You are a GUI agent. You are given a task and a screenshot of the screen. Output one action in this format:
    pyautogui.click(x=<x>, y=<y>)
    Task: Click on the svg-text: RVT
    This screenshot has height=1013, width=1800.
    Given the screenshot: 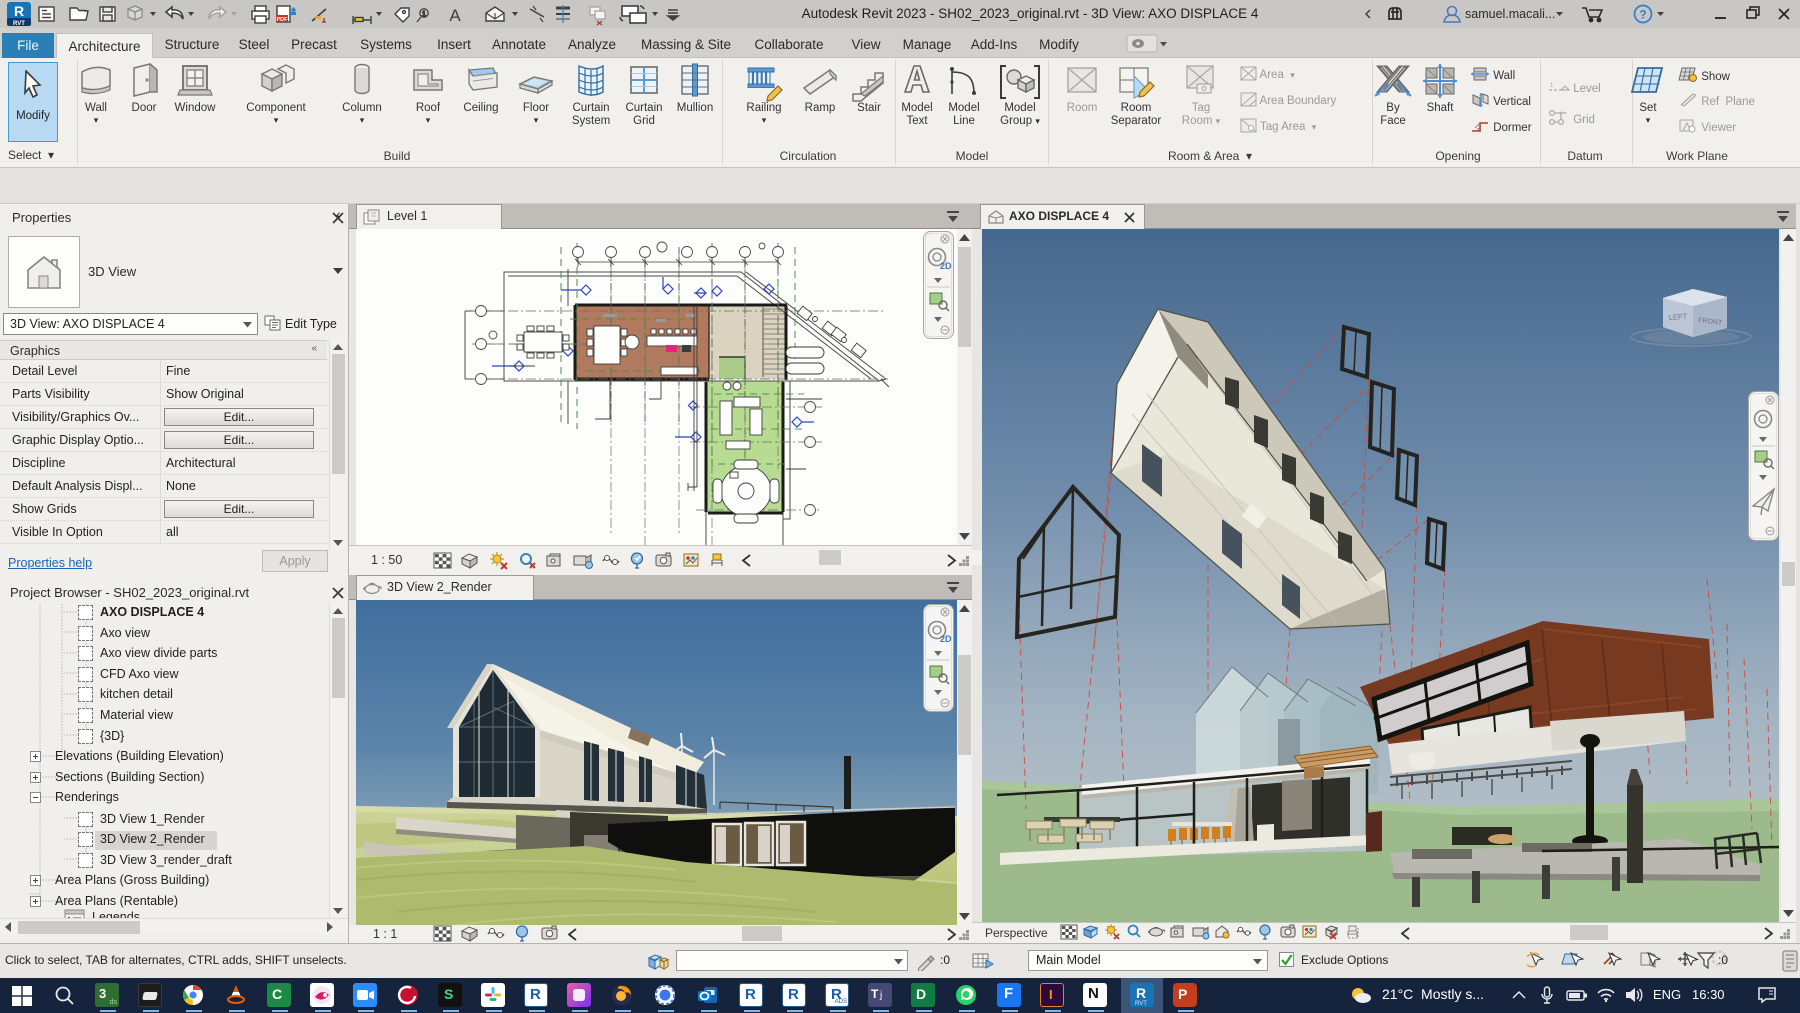 What is the action you would take?
    pyautogui.click(x=19, y=24)
    